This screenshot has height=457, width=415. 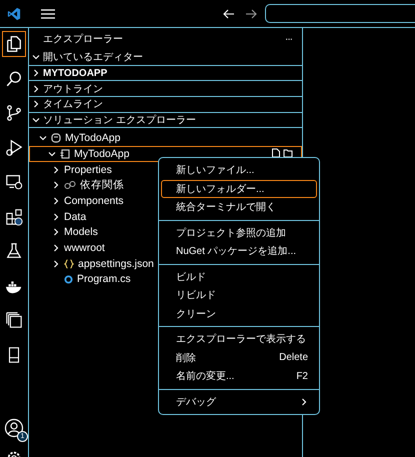 I want to click on tree-item-label: Data, so click(x=75, y=216).